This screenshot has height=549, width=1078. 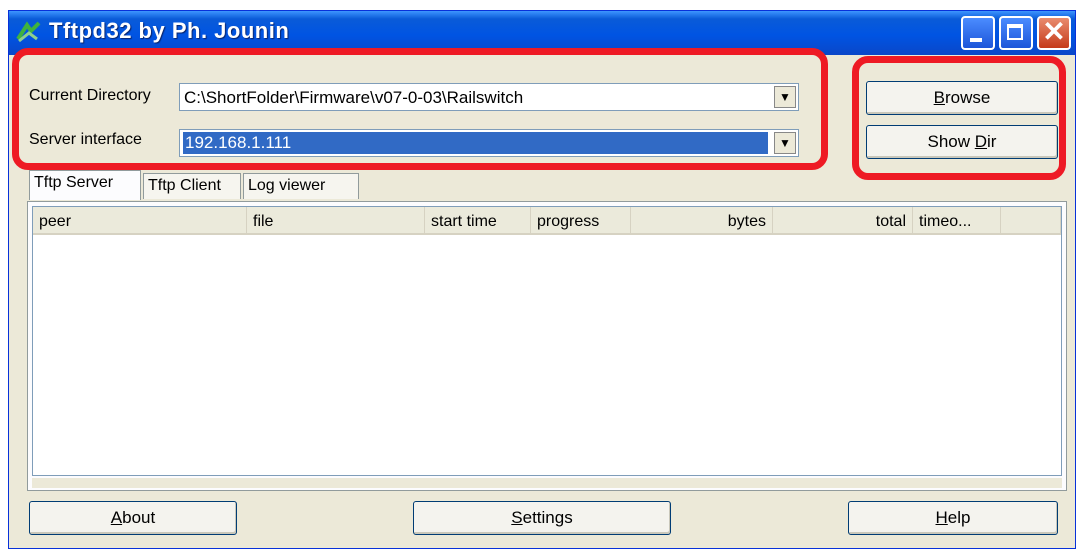 What do you see at coordinates (29, 32) in the screenshot?
I see `tftpd-app-icon` at bounding box center [29, 32].